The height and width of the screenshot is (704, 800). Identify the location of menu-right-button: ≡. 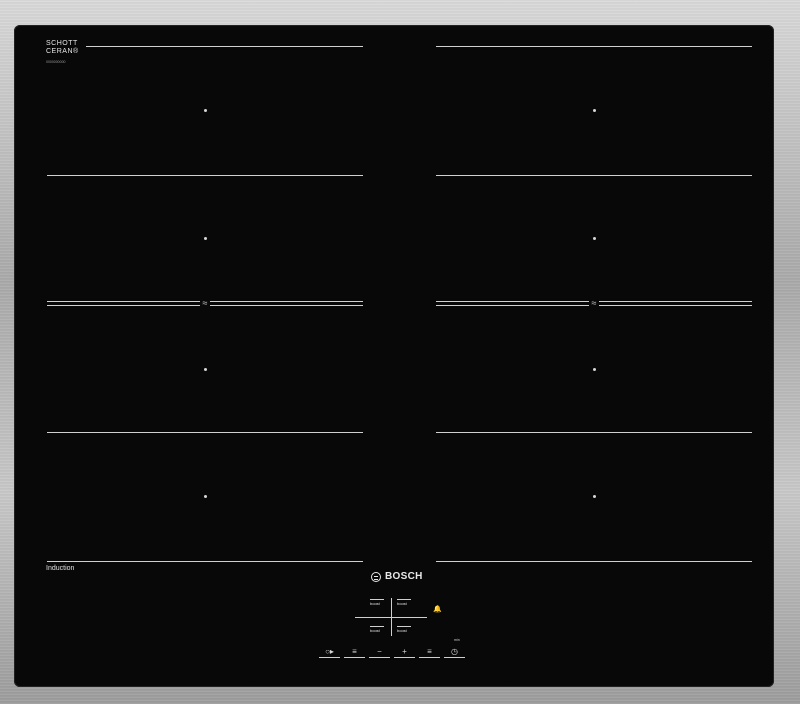
(429, 652).